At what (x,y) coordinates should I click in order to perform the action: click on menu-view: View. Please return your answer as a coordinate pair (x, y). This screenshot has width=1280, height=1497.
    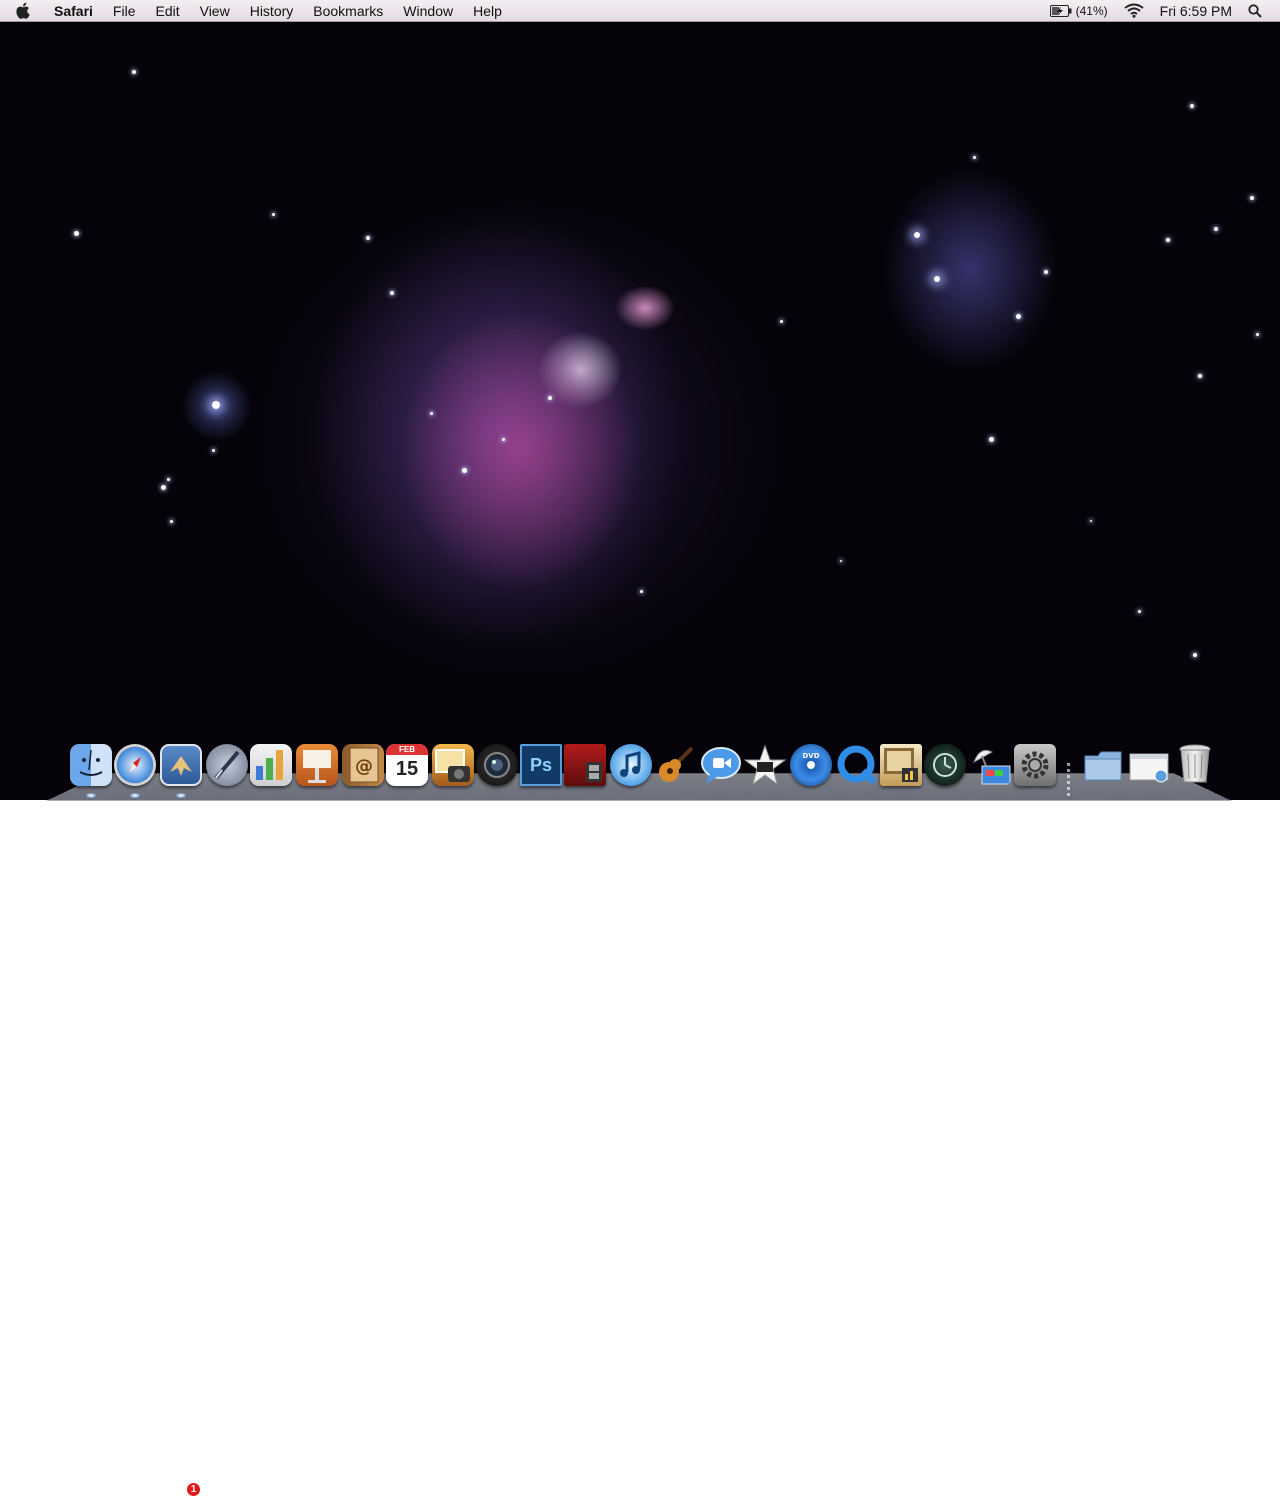
    Looking at the image, I should click on (215, 11).